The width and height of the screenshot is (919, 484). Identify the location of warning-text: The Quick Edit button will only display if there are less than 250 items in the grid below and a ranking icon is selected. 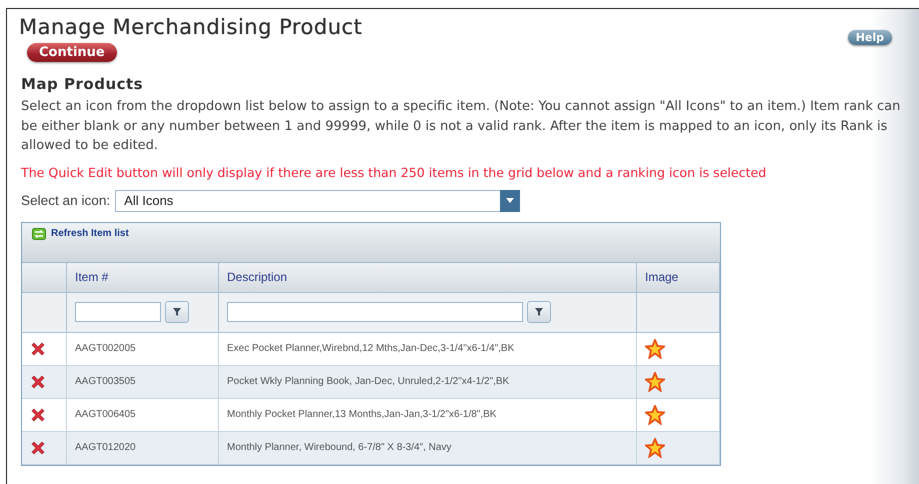
(394, 172).